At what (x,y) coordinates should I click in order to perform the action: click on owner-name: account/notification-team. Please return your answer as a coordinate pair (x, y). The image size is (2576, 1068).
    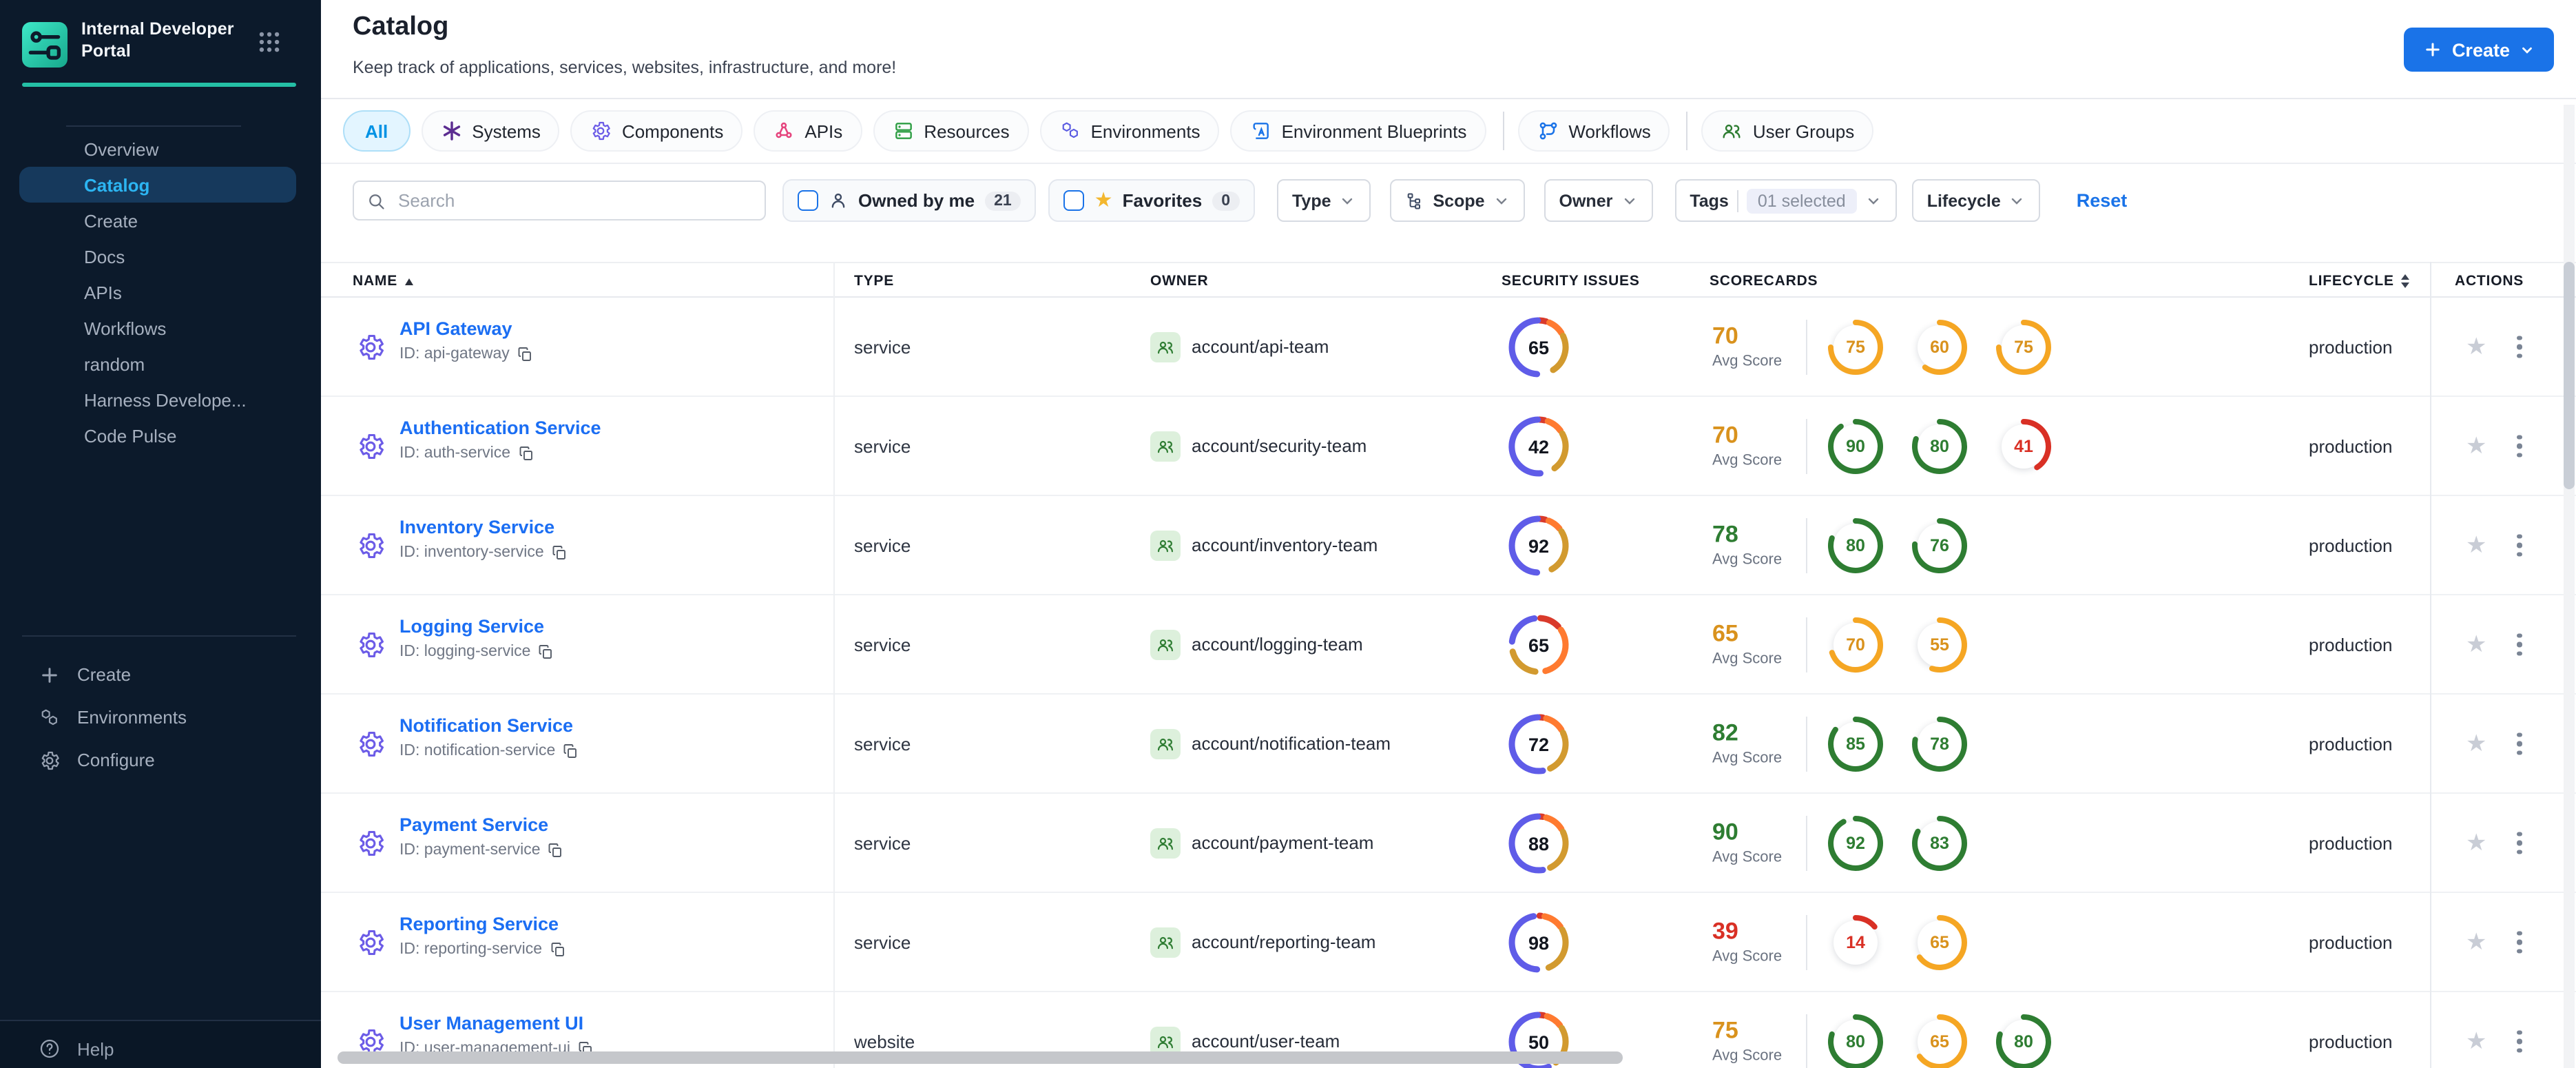
    Looking at the image, I should click on (1291, 743).